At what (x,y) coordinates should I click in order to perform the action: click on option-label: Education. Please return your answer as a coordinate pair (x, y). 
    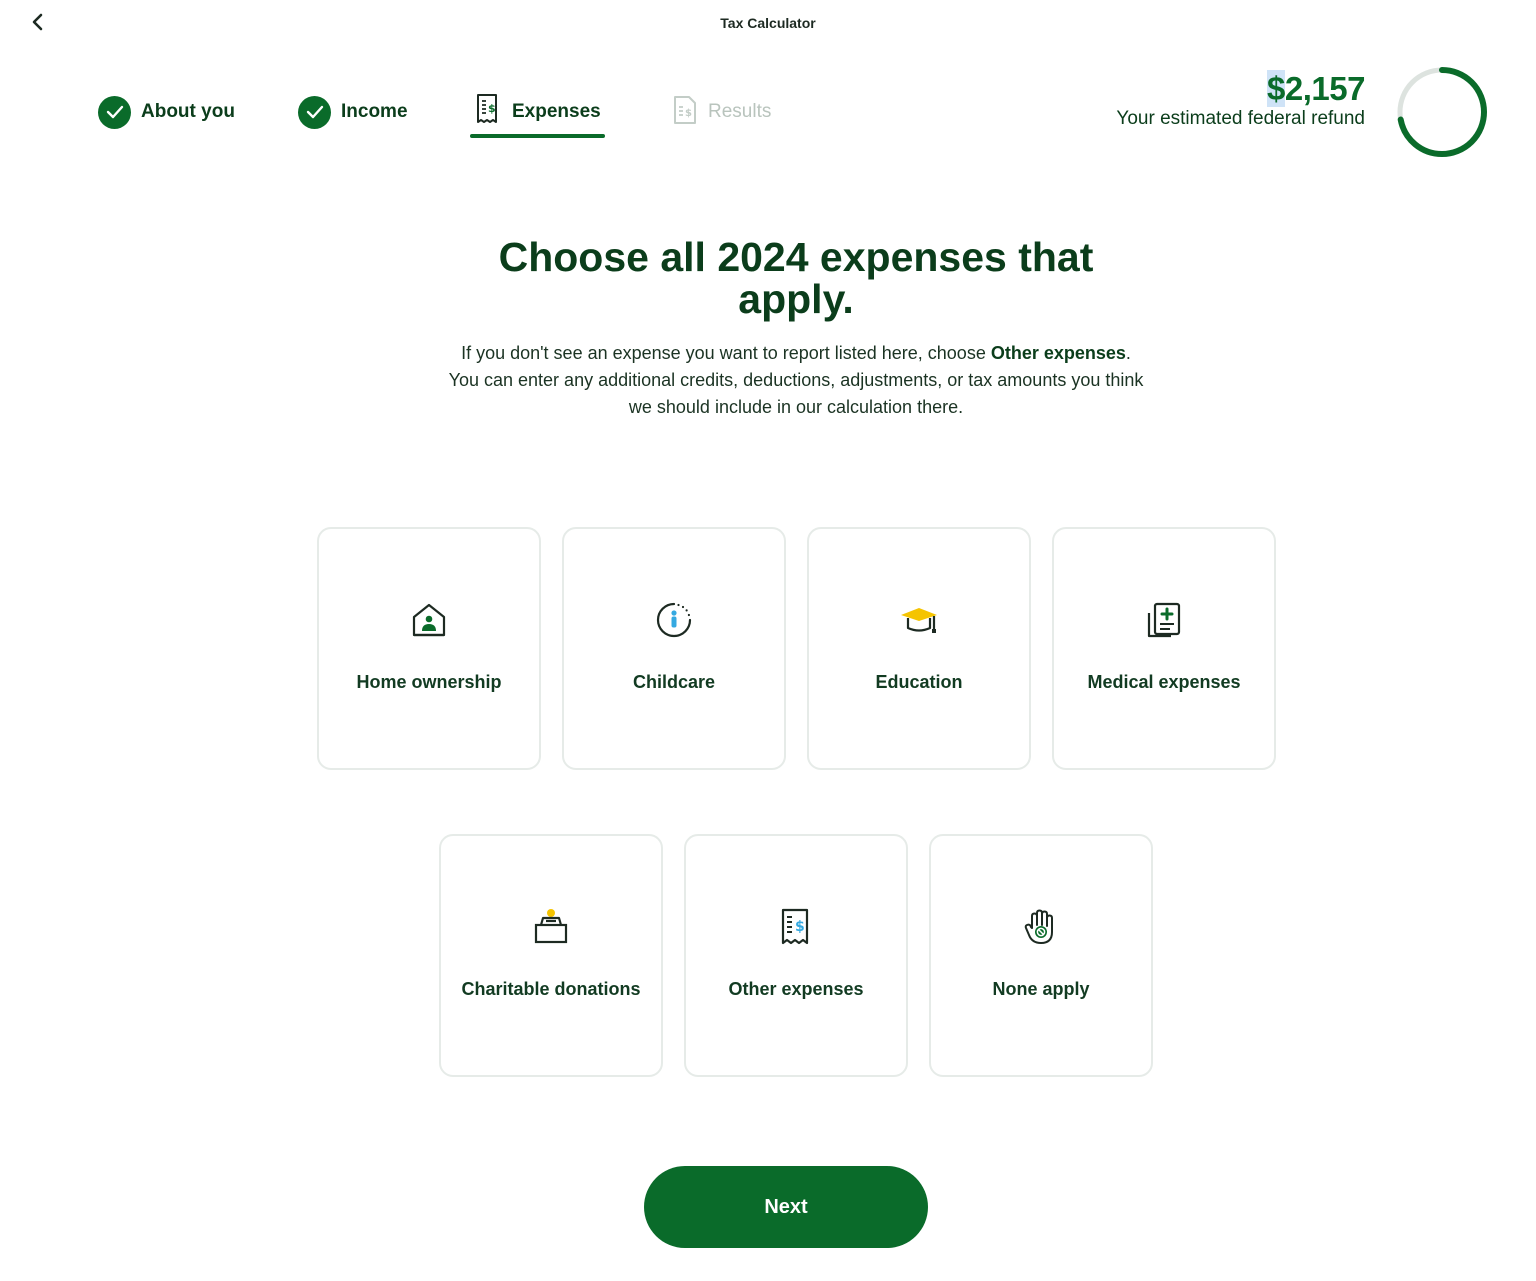
    Looking at the image, I should click on (919, 682).